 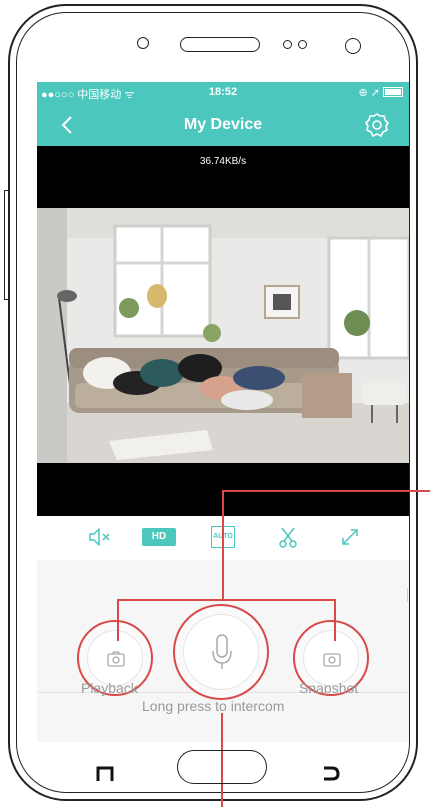 I want to click on navigation-bar: My Device, so click(x=223, y=125).